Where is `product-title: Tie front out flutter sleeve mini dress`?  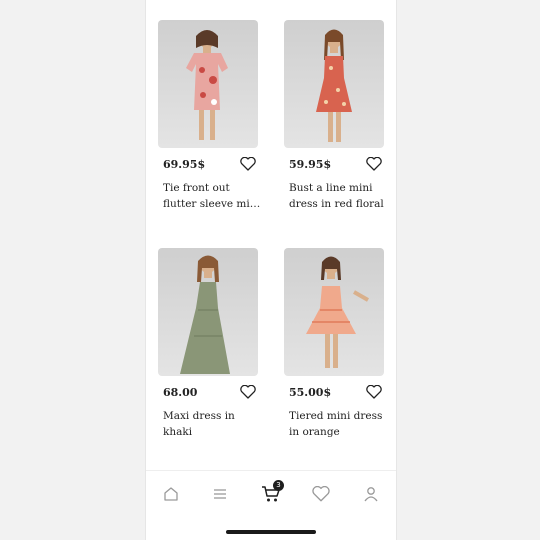
product-title: Tie front out flutter sleeve mini dress is located at coordinates (212, 196).